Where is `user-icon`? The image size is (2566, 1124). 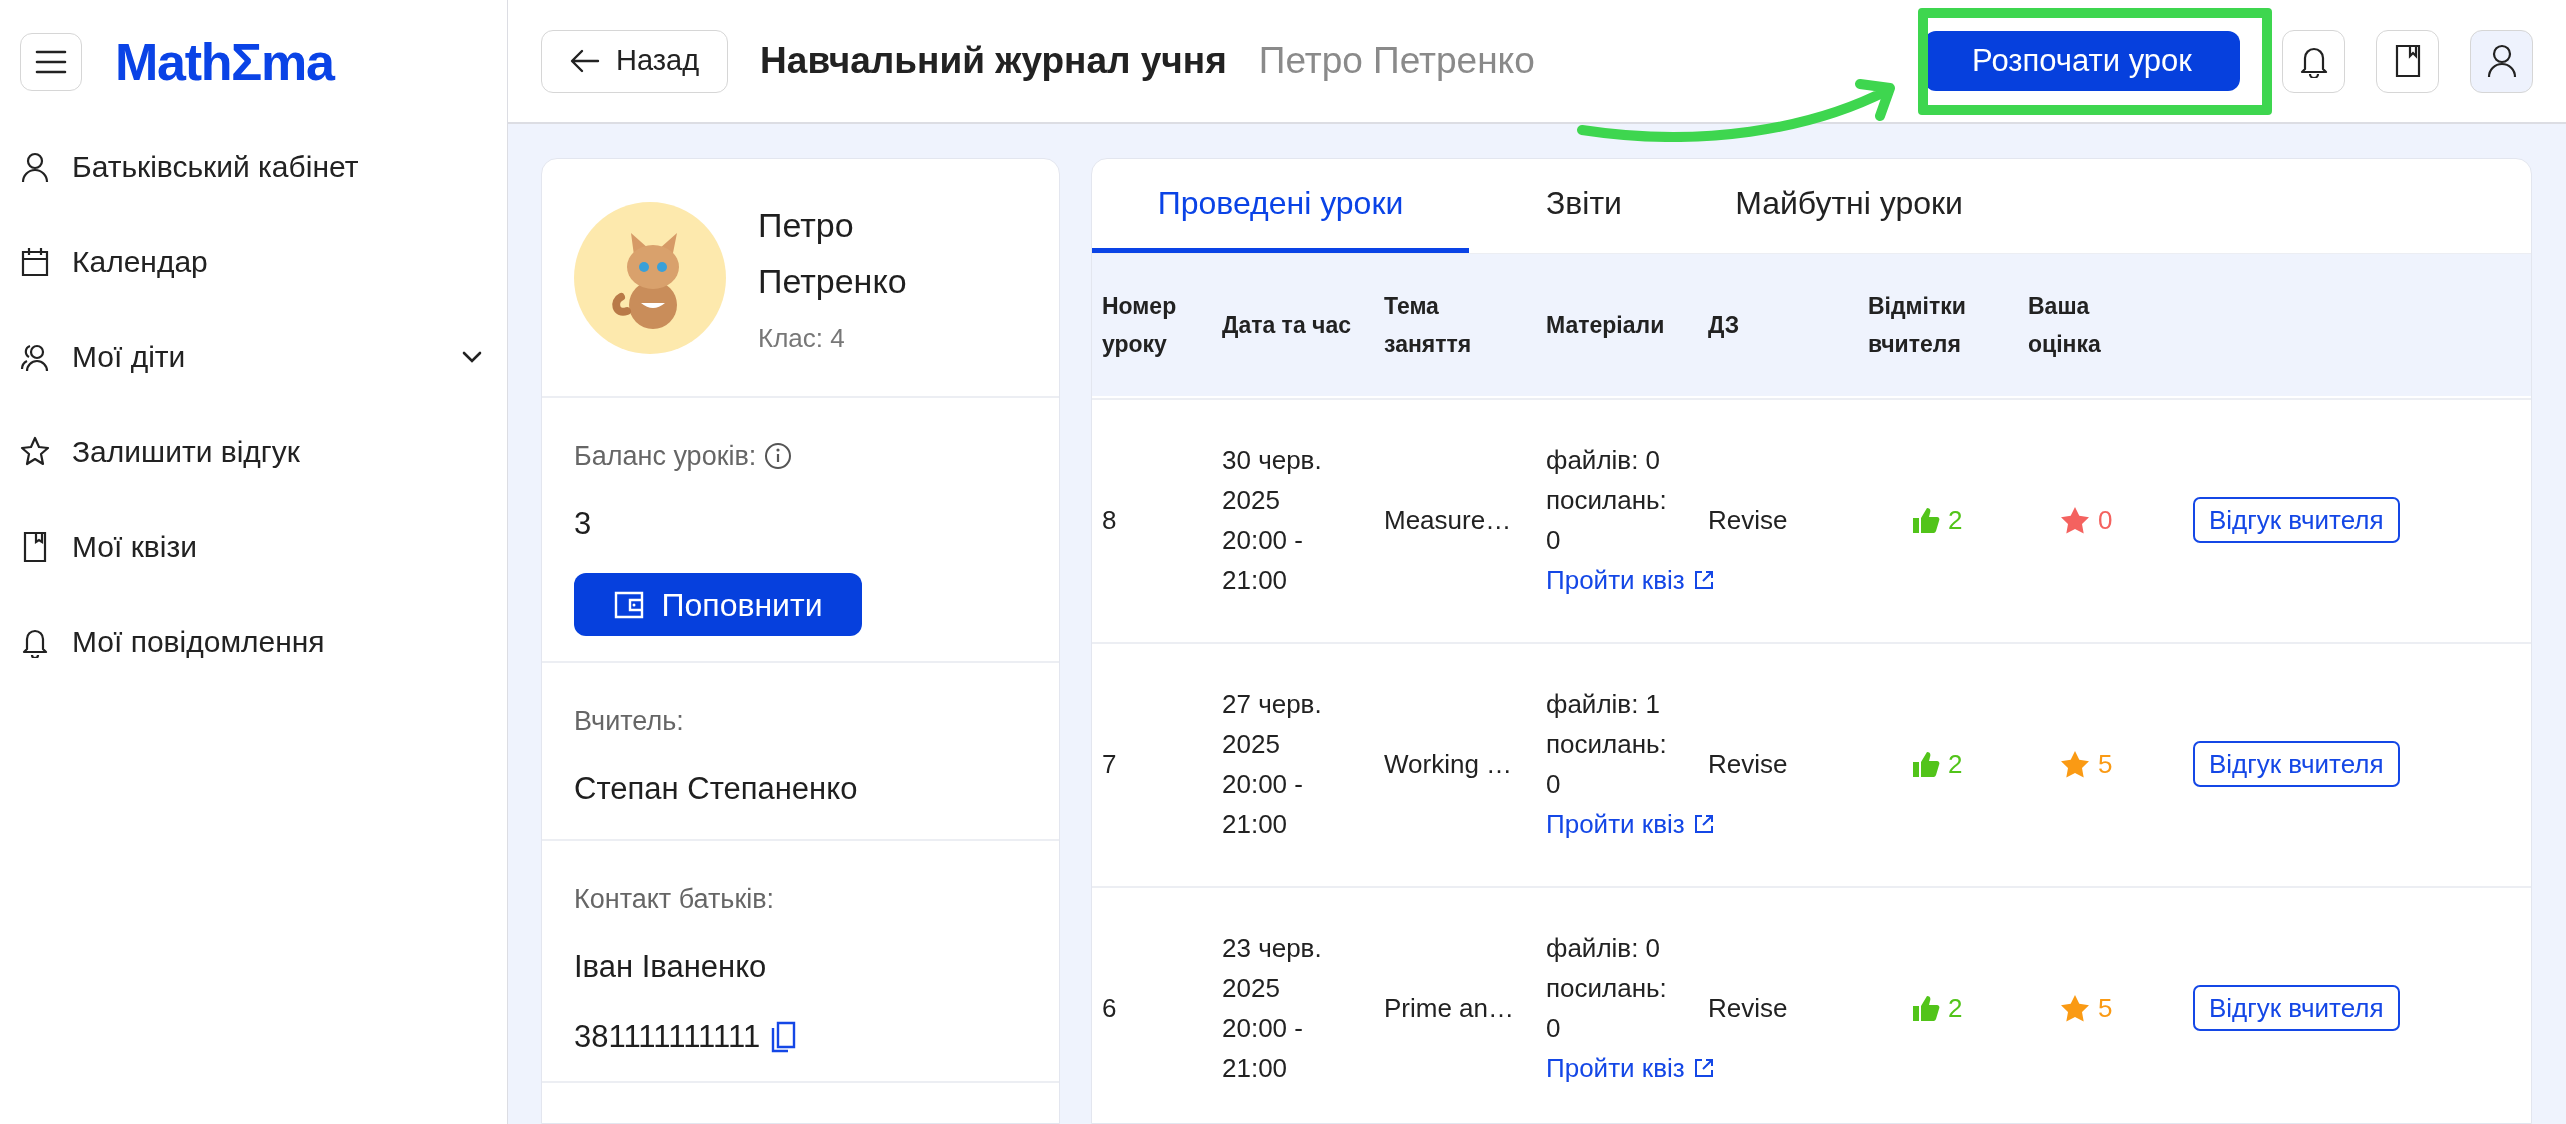
user-icon is located at coordinates (2501, 61).